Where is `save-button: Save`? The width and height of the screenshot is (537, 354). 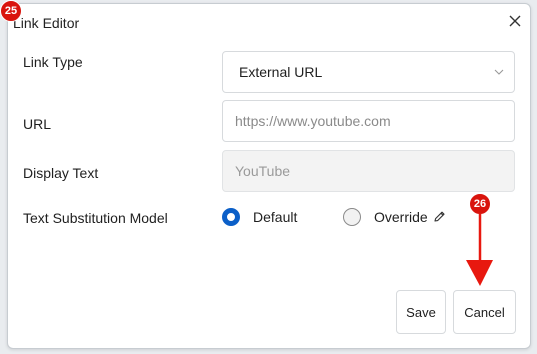
save-button: Save is located at coordinates (421, 312).